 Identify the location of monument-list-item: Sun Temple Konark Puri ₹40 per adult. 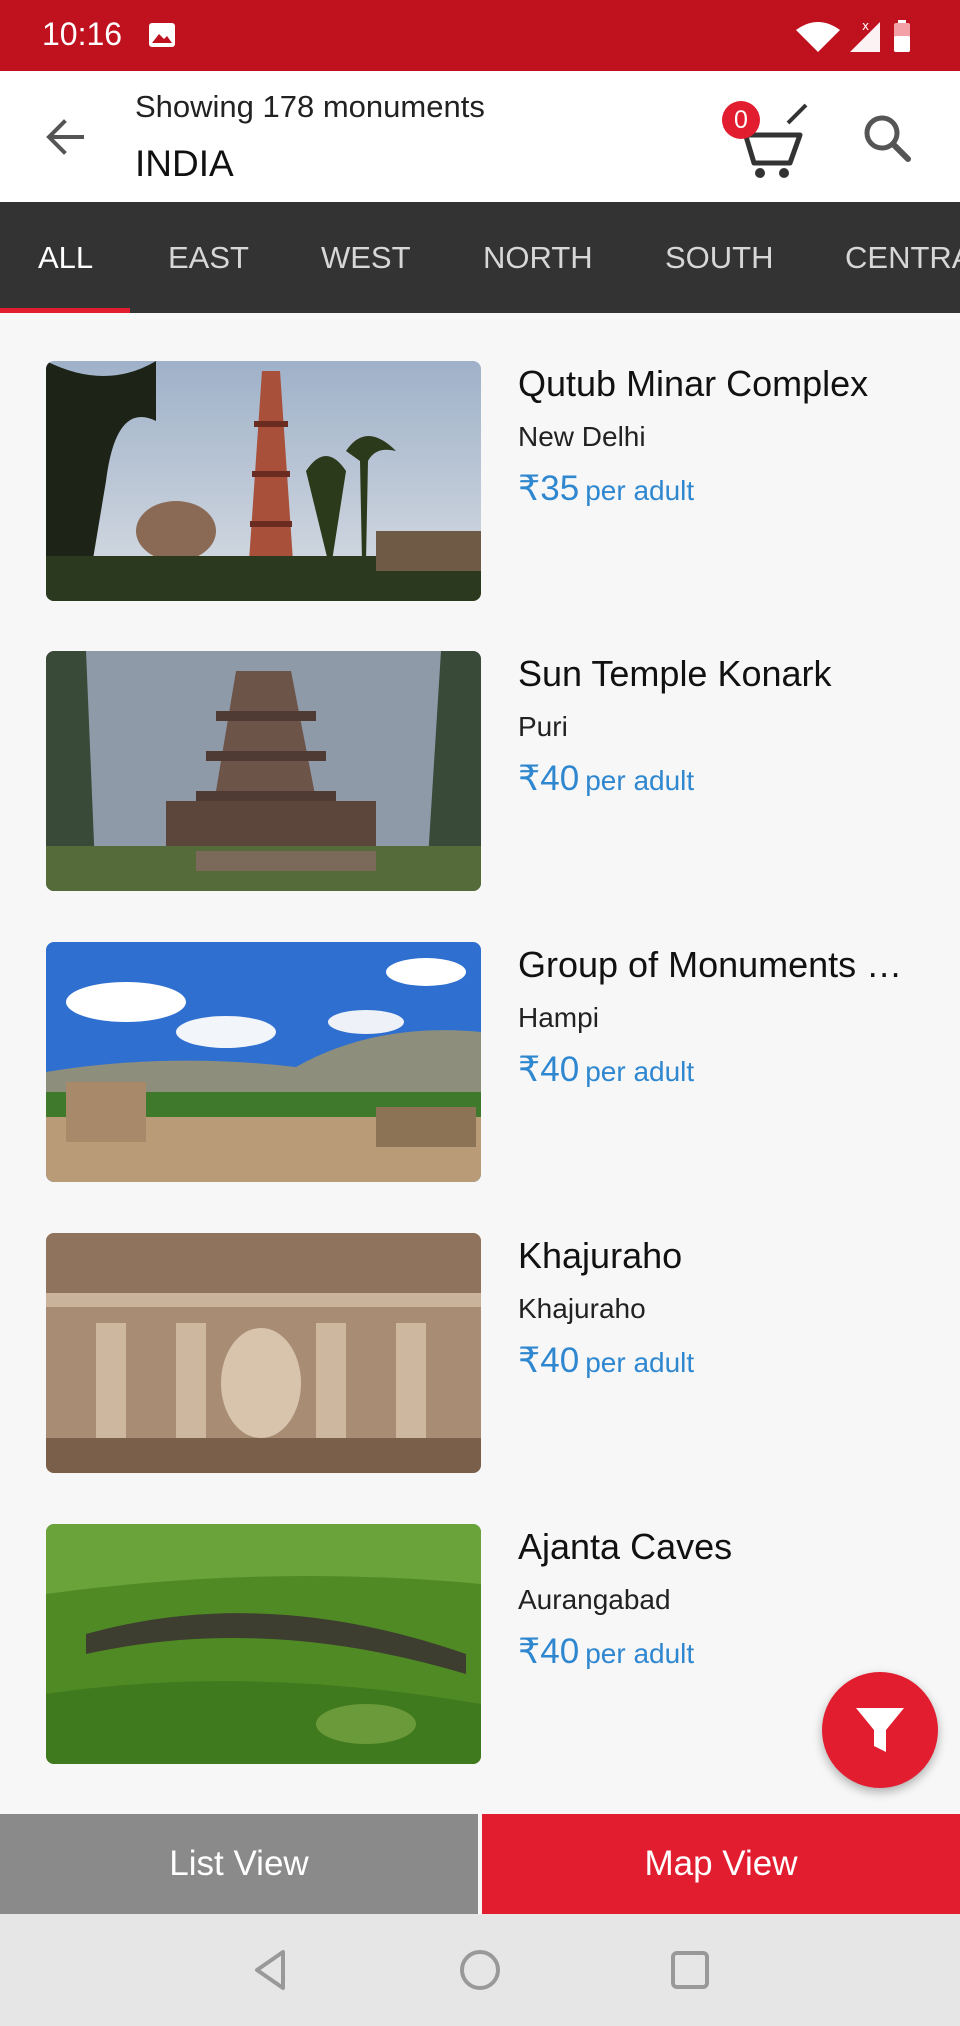
(480, 776).